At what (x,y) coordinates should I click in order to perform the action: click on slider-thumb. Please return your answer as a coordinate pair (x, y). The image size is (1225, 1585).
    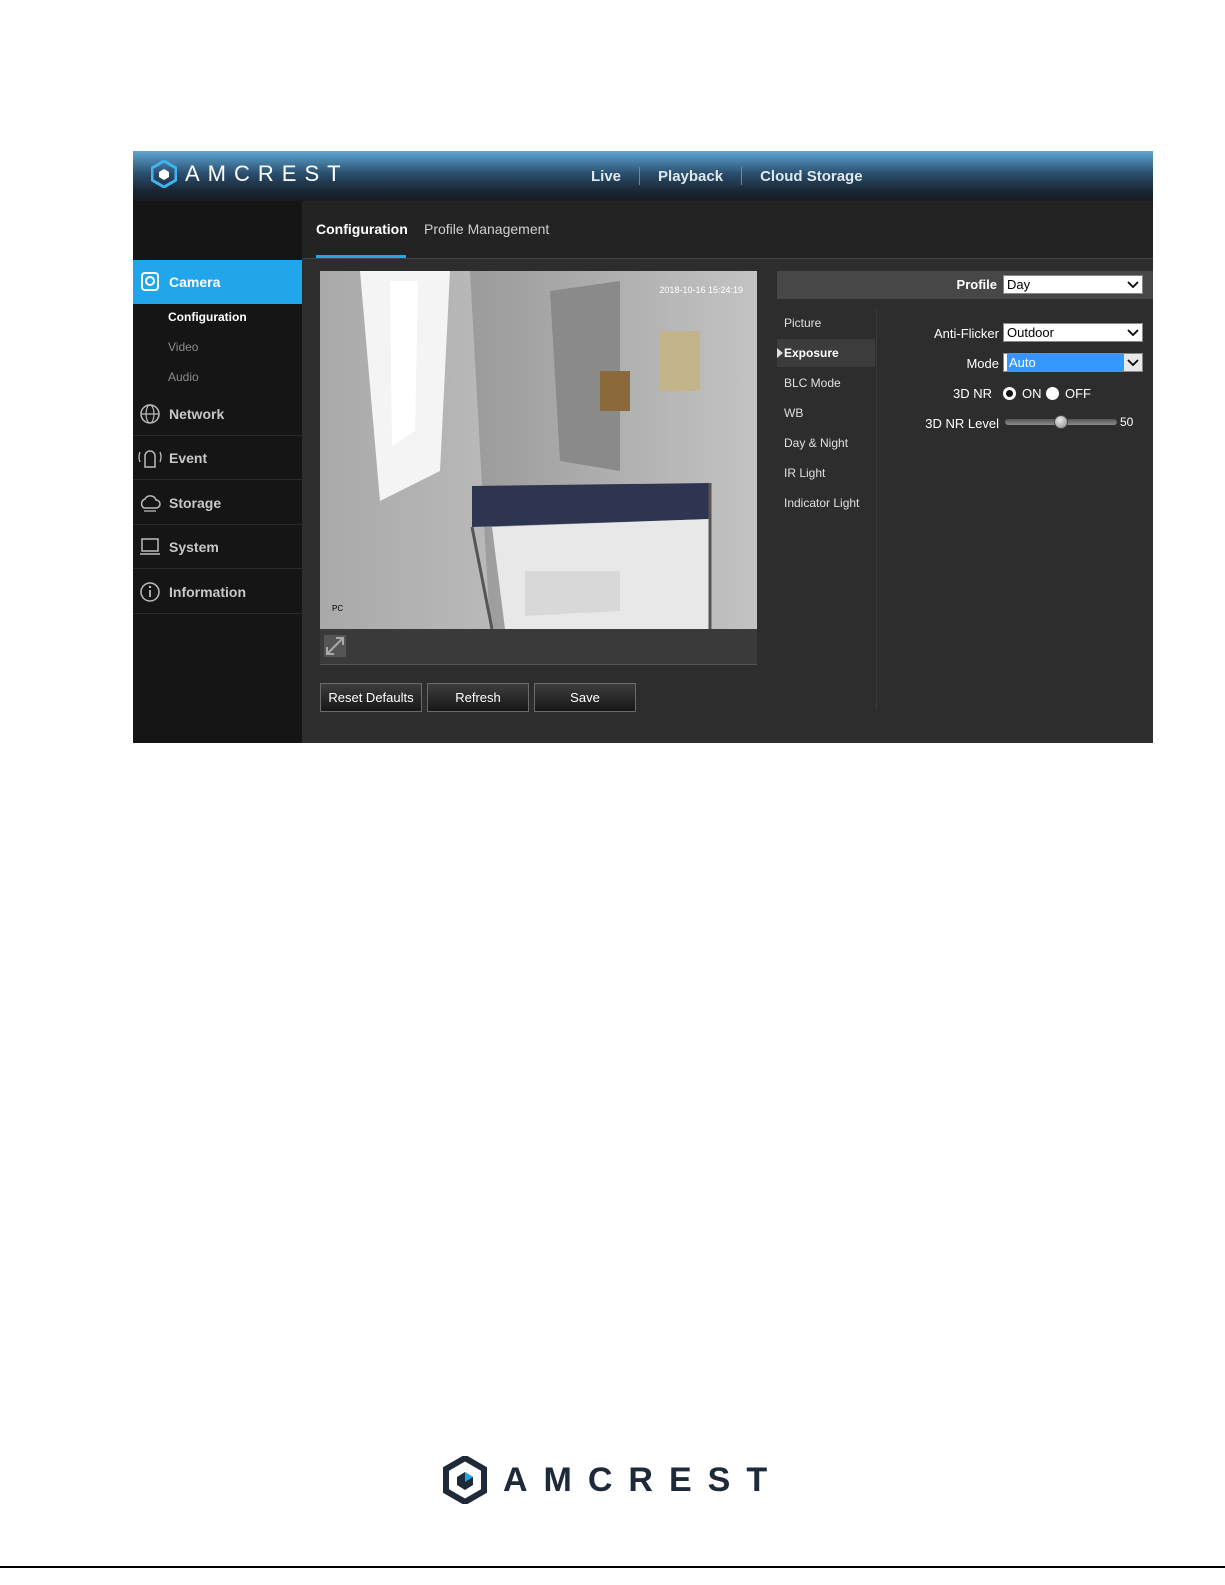
    Looking at the image, I should click on (1061, 422).